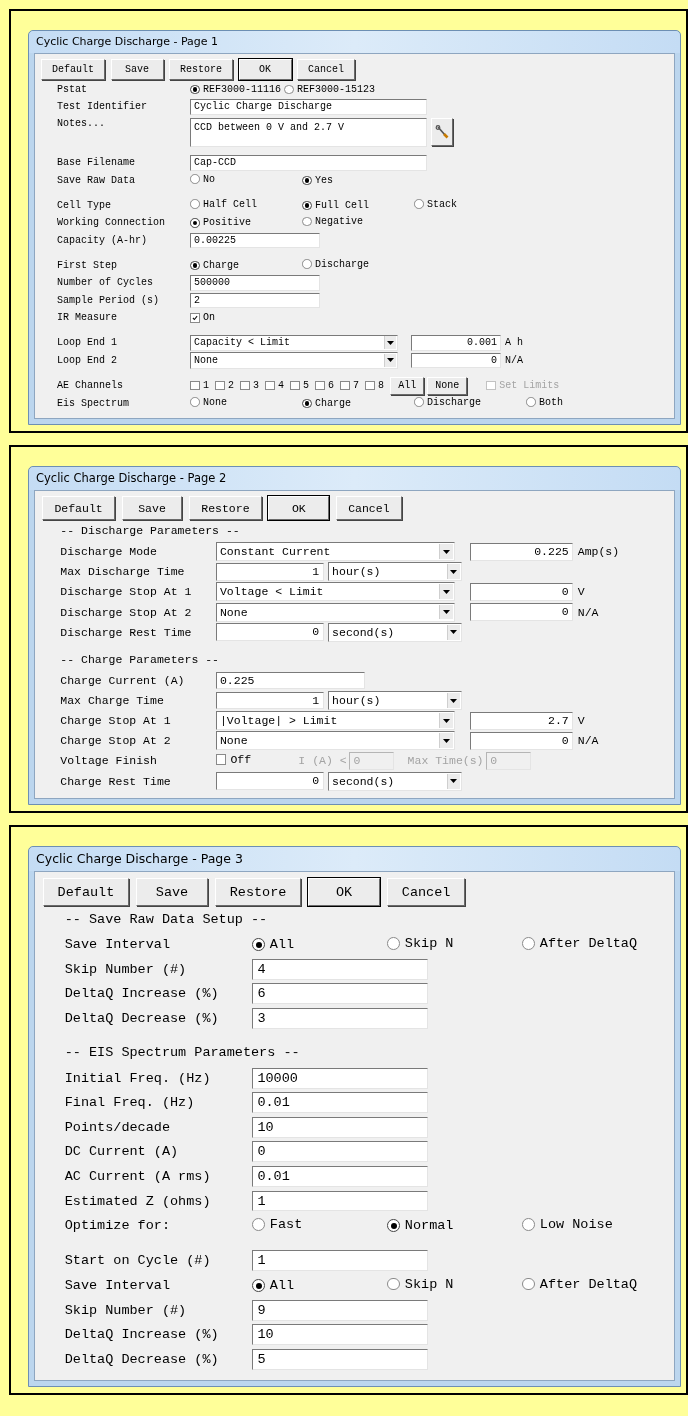 The image size is (688, 1416). I want to click on radio-button: No, so click(202, 179).